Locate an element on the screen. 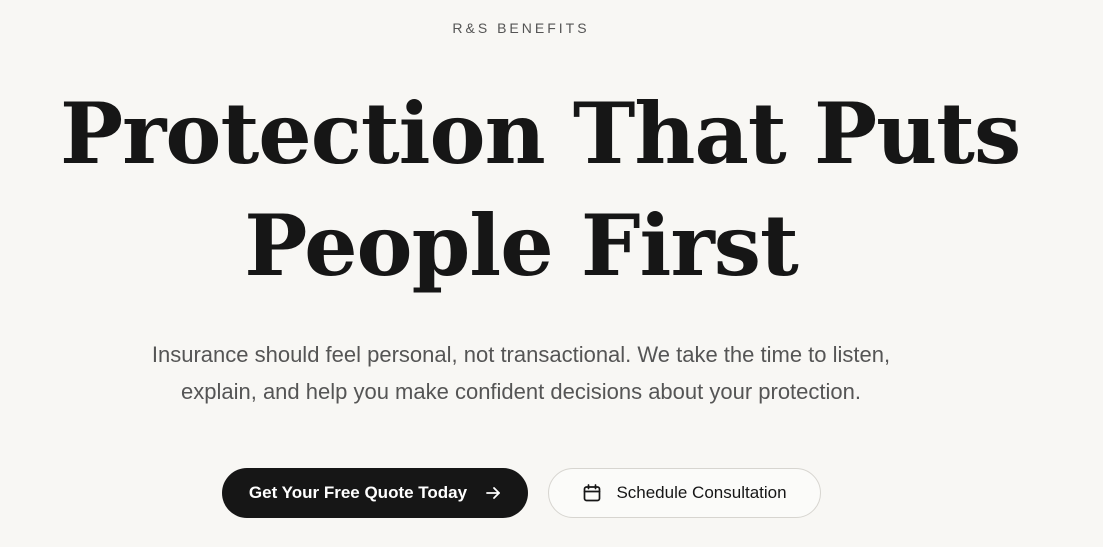  headline-line-2: People First is located at coordinates (521, 245).